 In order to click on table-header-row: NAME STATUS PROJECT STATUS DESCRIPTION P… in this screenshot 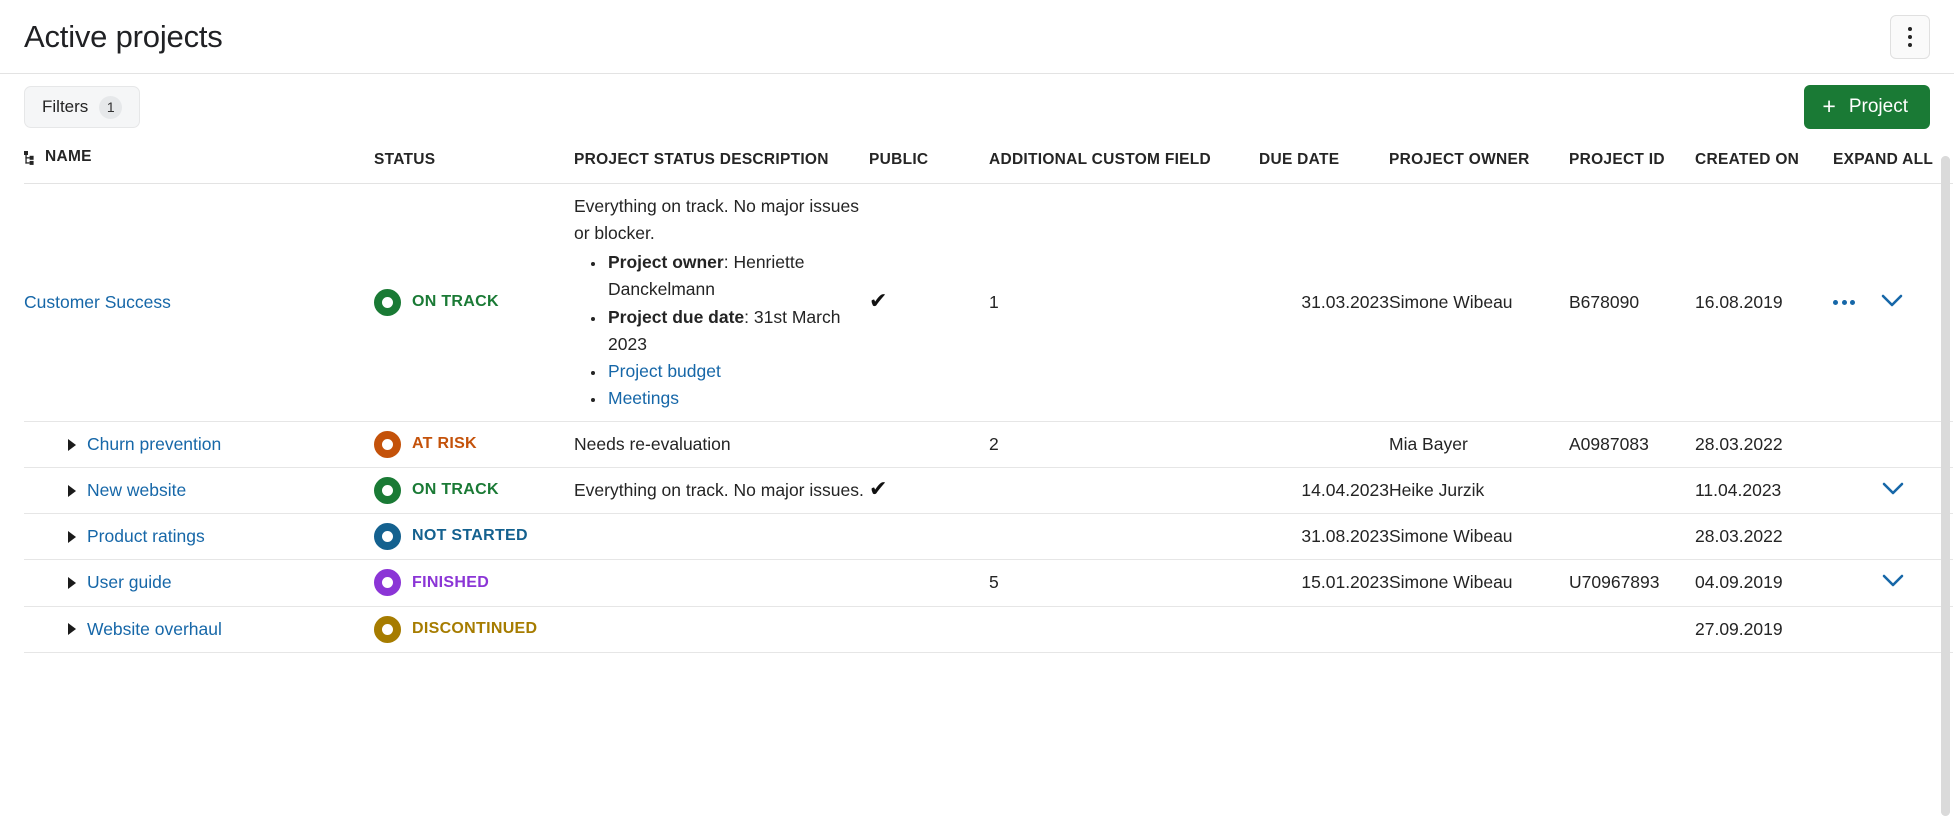, I will do `click(988, 162)`.